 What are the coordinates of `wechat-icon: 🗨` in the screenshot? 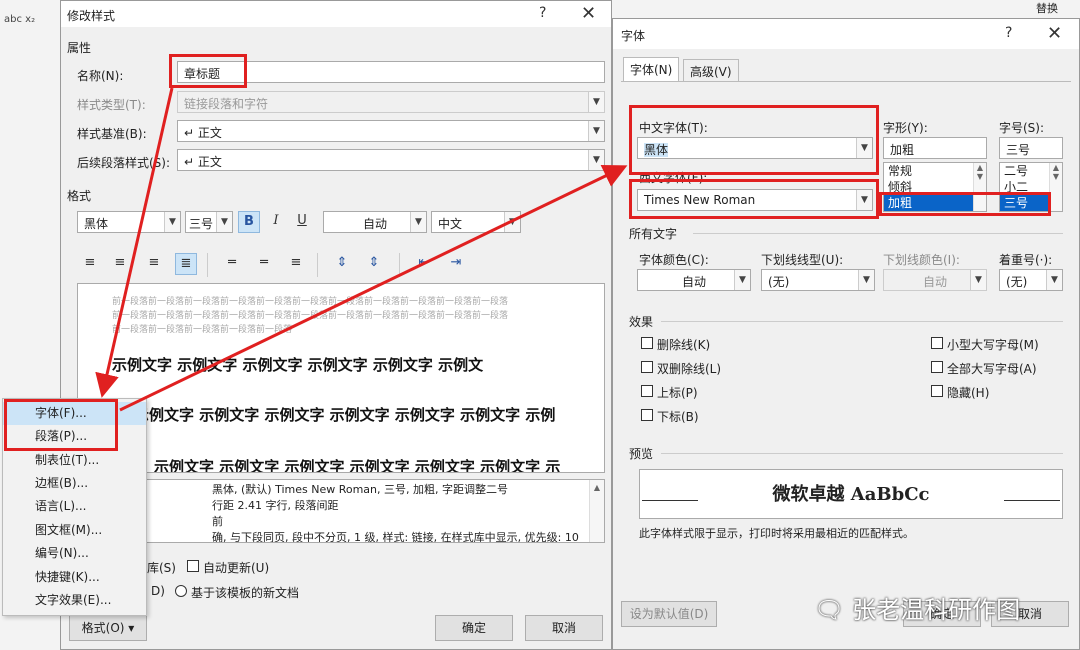 It's located at (833, 610).